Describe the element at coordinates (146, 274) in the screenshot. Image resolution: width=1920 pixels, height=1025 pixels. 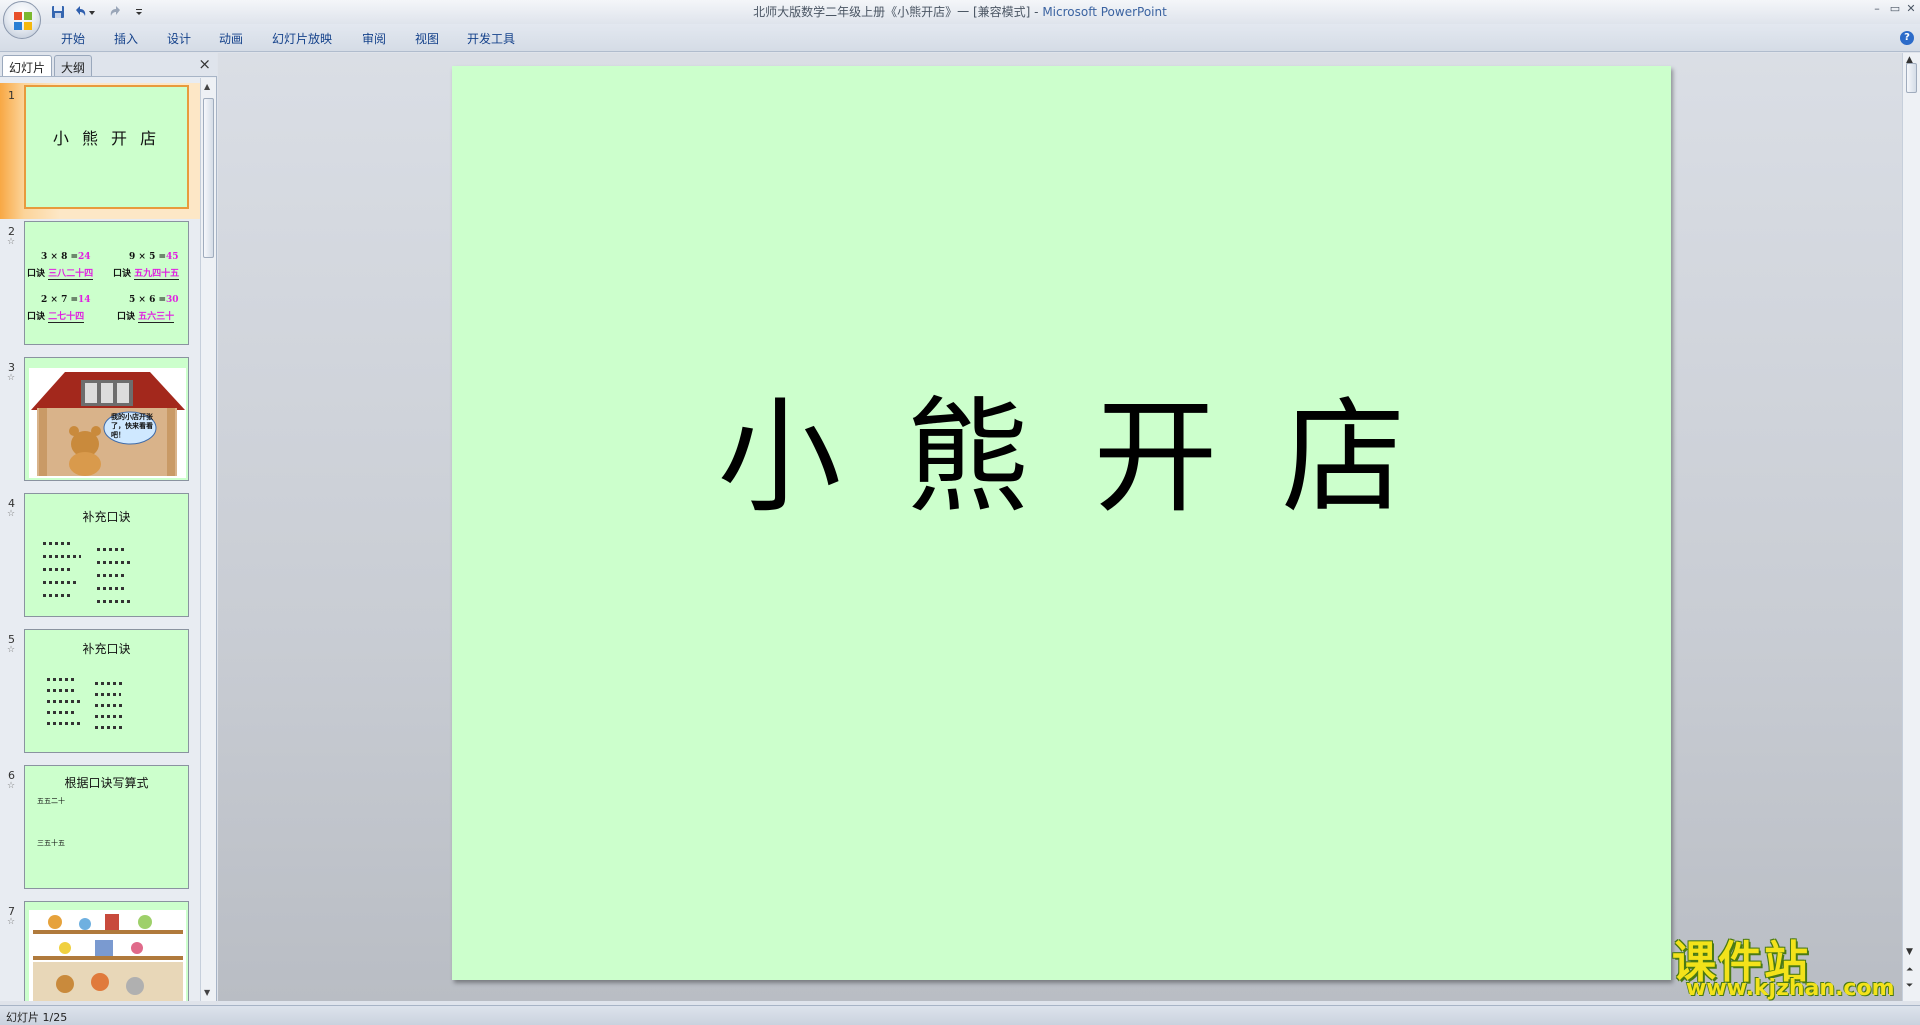
I see `problem-rhyme: 口诀 五九四十五` at that location.